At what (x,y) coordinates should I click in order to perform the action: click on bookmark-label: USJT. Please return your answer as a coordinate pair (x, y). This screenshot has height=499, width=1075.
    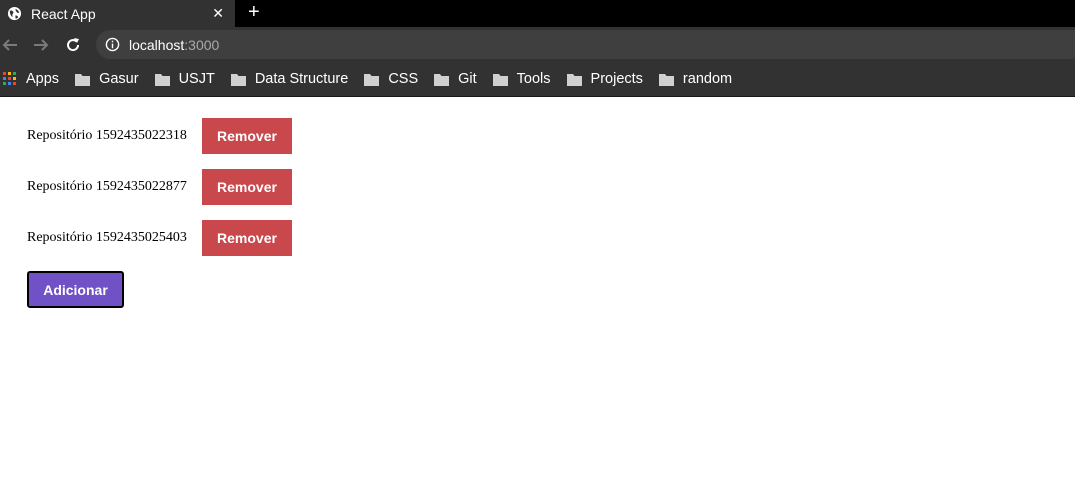
    Looking at the image, I should click on (196, 79).